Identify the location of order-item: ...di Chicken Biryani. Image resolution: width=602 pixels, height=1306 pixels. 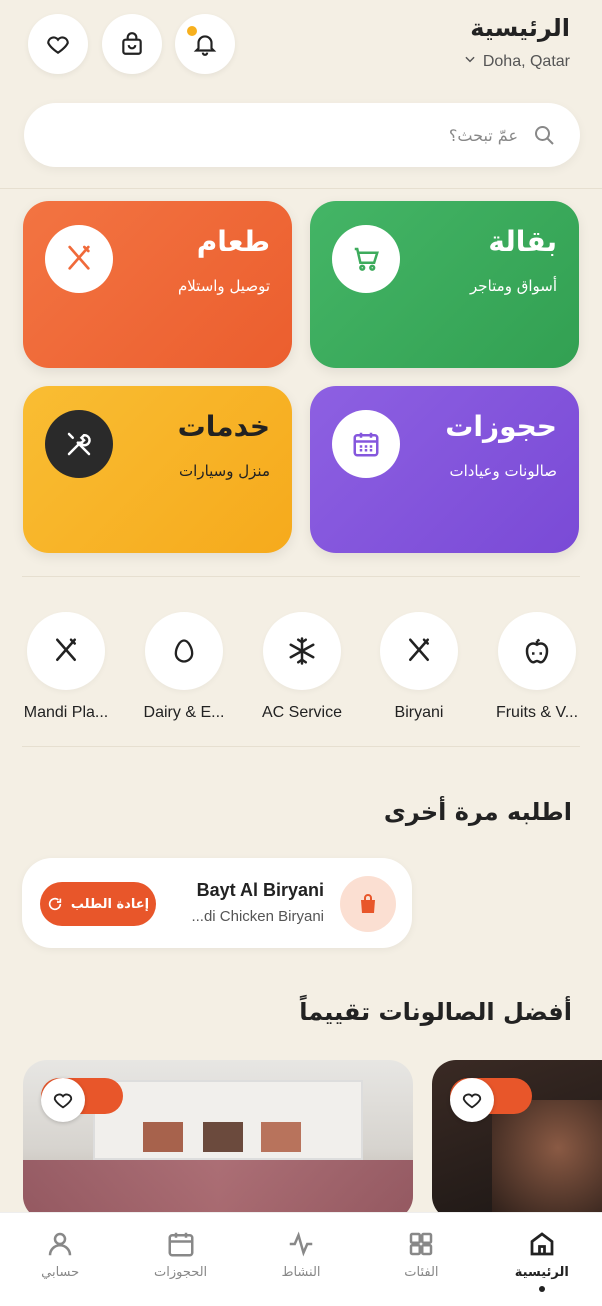
(257, 916).